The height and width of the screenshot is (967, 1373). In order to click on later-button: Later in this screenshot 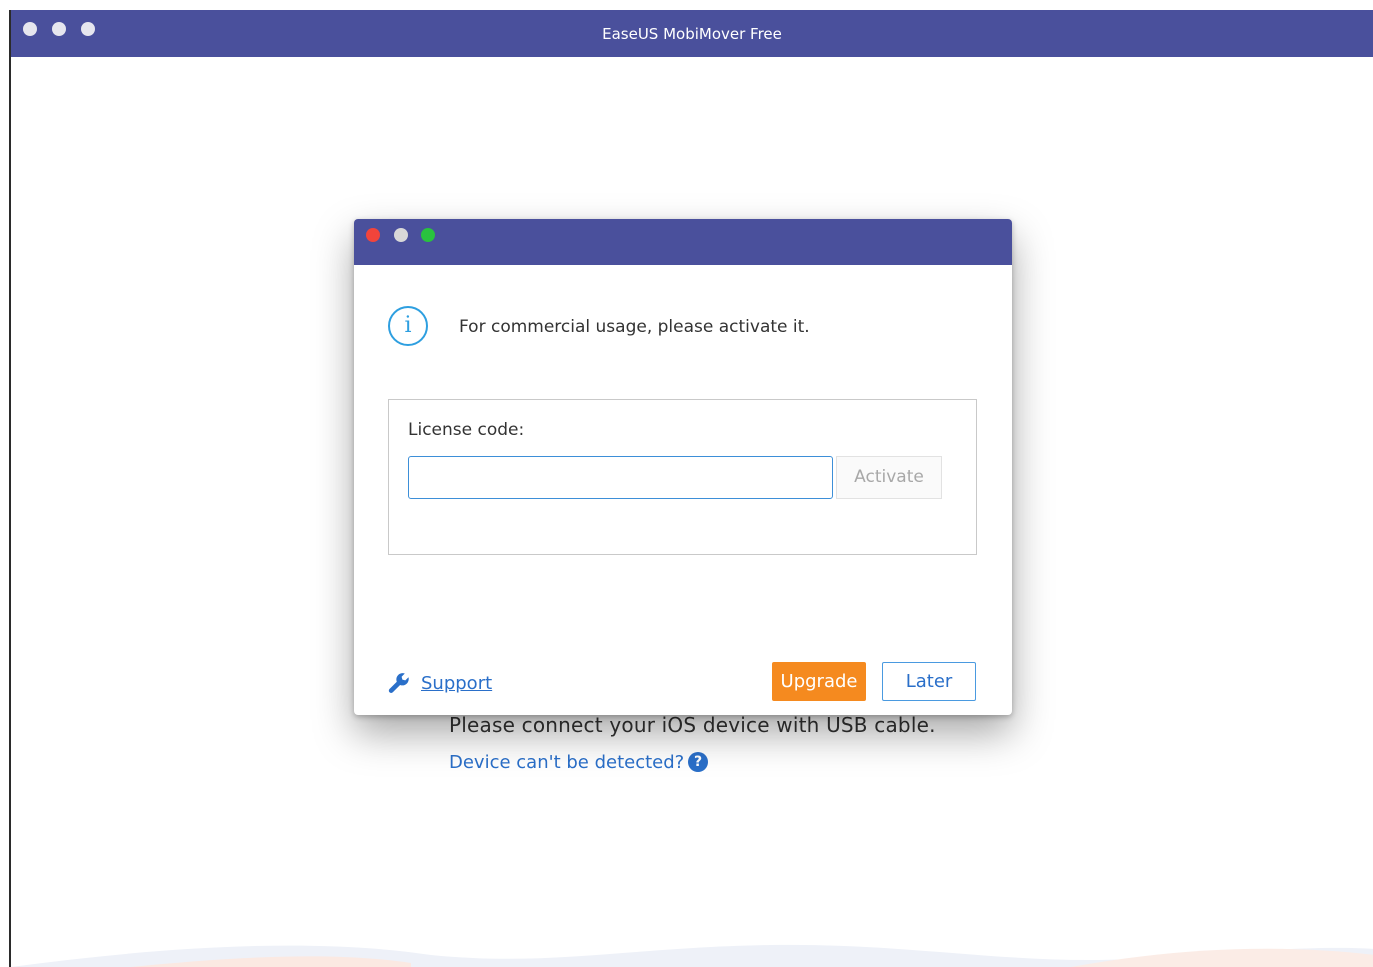, I will do `click(929, 681)`.